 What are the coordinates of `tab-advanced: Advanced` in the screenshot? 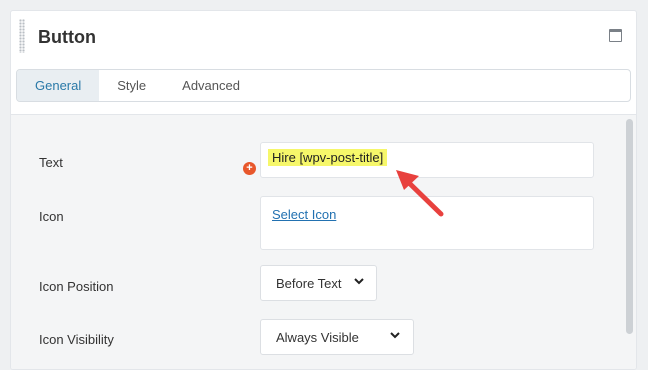 It's located at (211, 85).